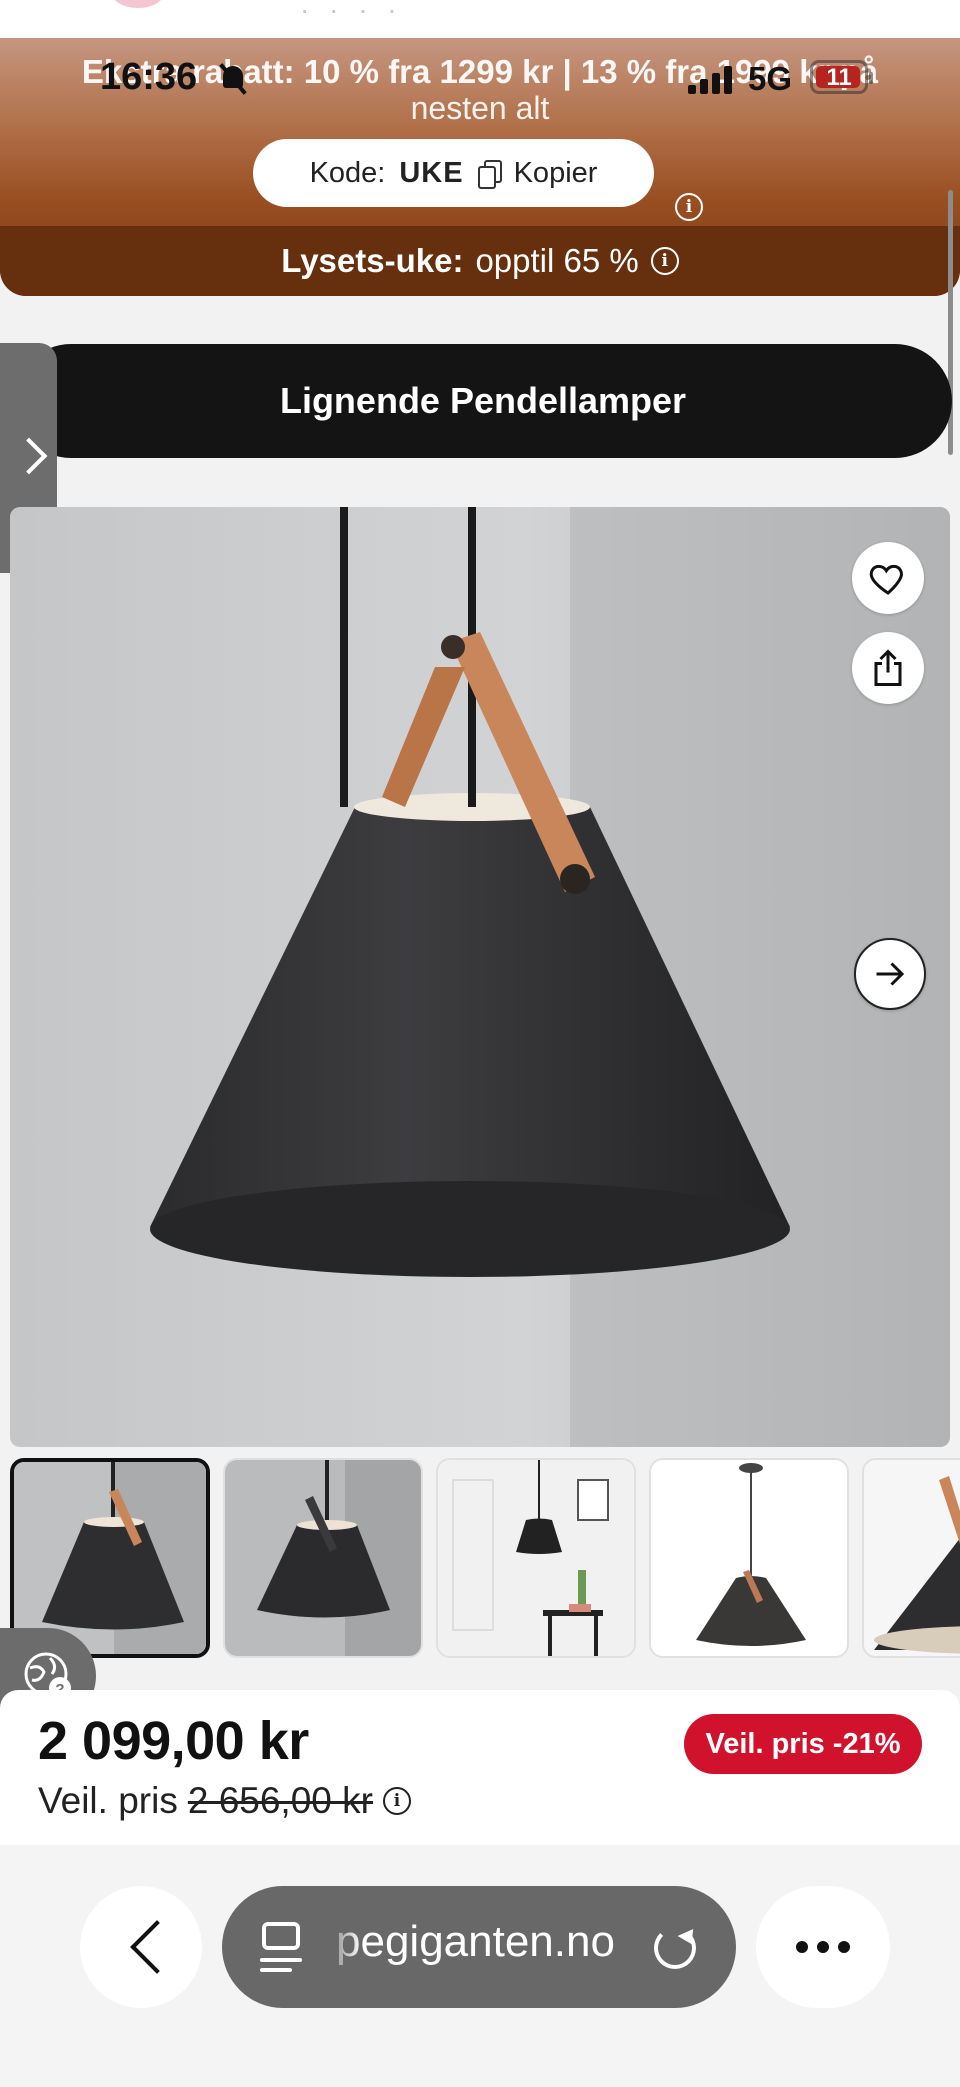 This screenshot has width=960, height=2087. I want to click on favorite-button, so click(888, 578).